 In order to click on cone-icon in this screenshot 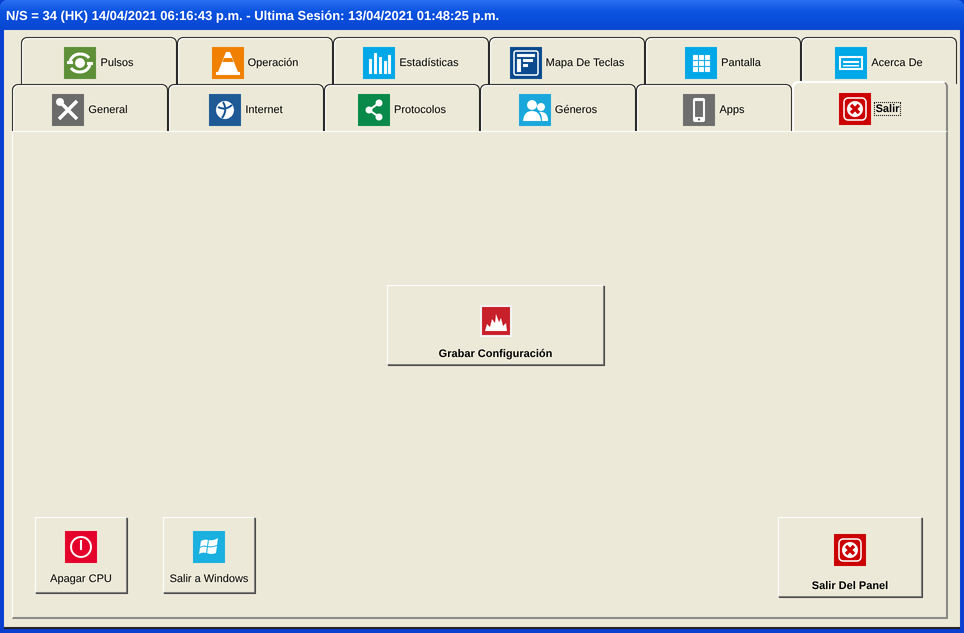, I will do `click(228, 63)`.